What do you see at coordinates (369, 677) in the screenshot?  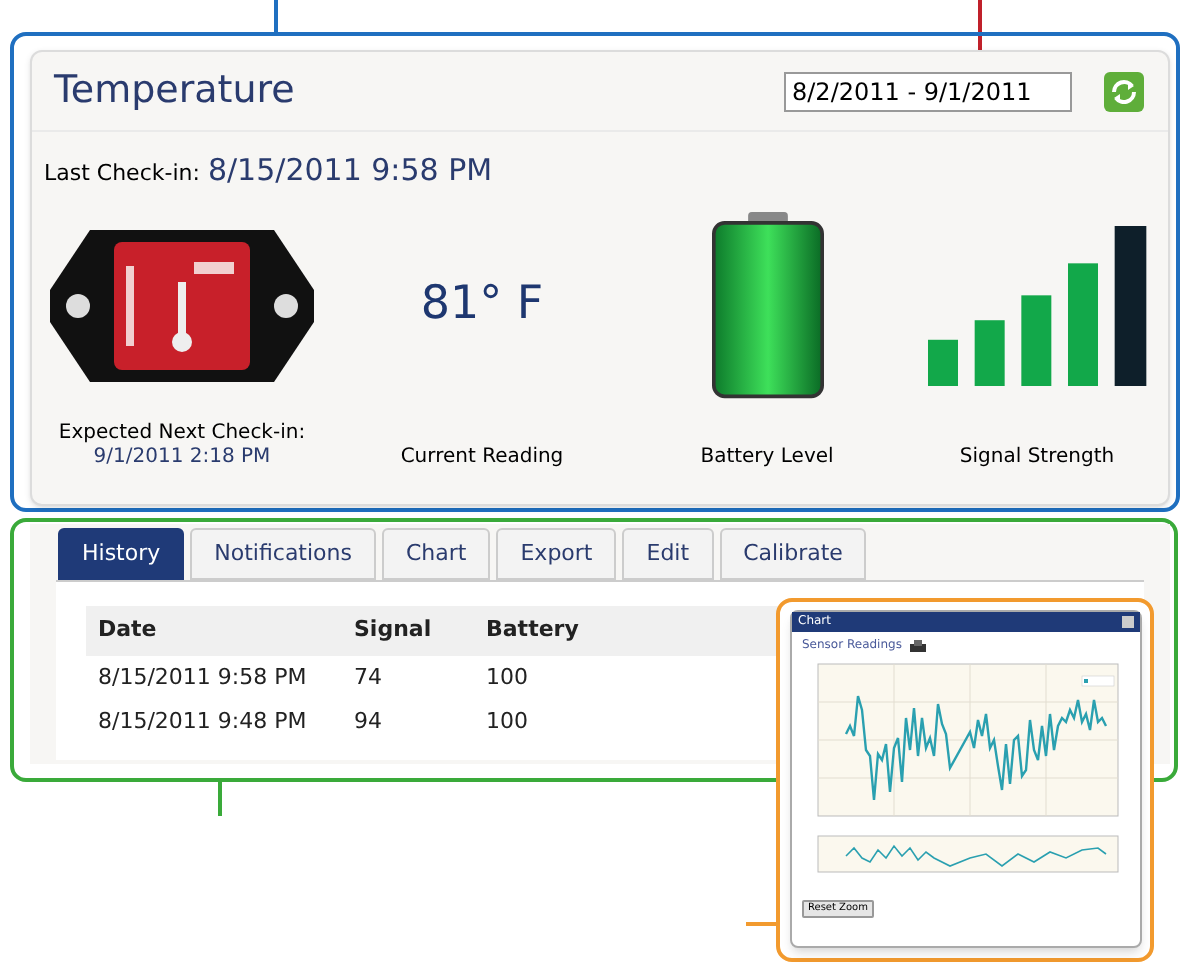 I see `table-cell-text: 74` at bounding box center [369, 677].